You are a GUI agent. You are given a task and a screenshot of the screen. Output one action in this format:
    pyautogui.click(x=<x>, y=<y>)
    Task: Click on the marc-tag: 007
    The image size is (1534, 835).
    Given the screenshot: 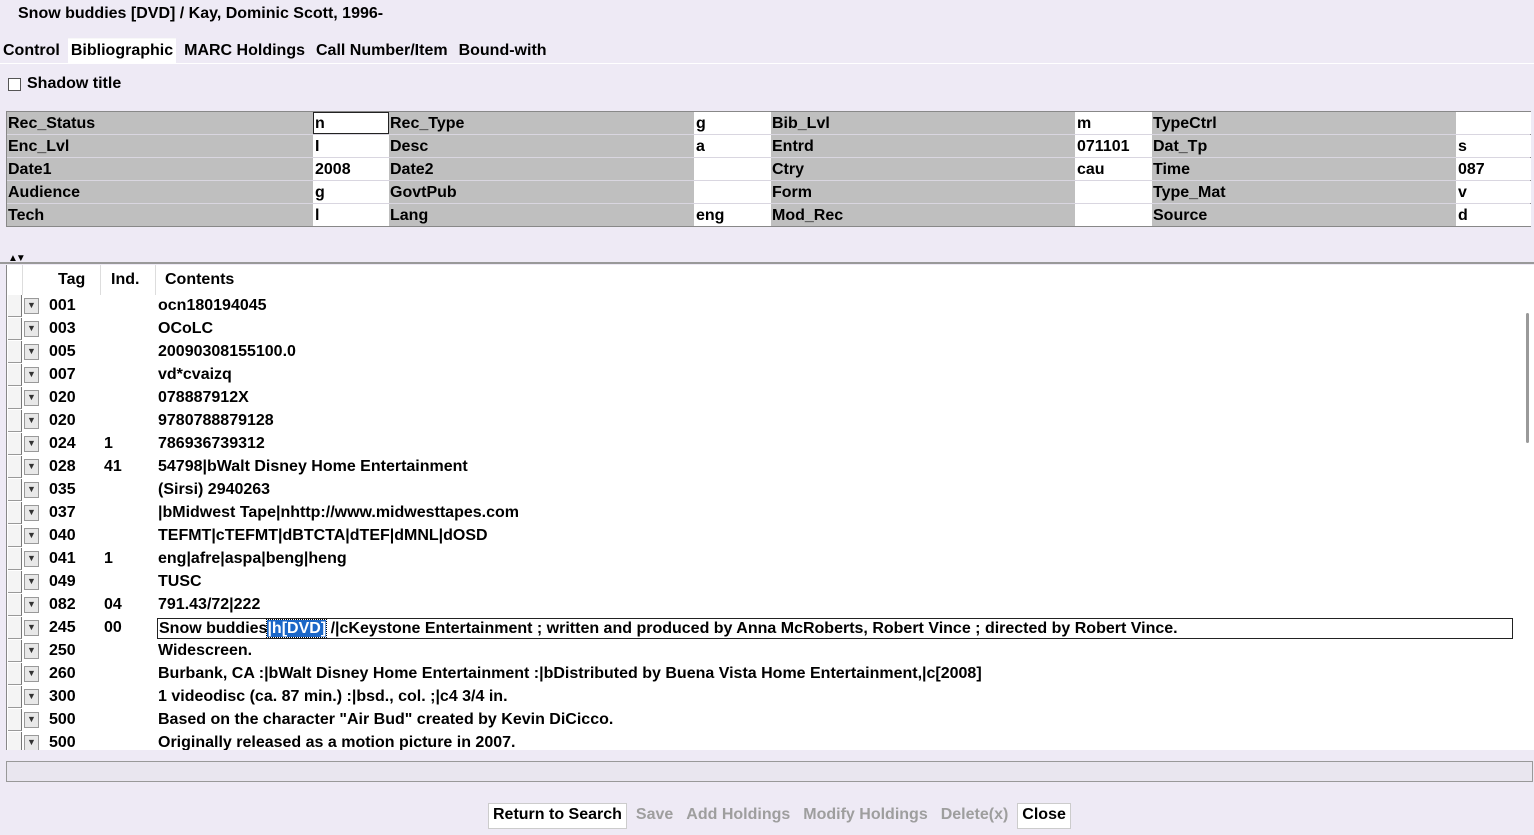 What is the action you would take?
    pyautogui.click(x=62, y=375)
    